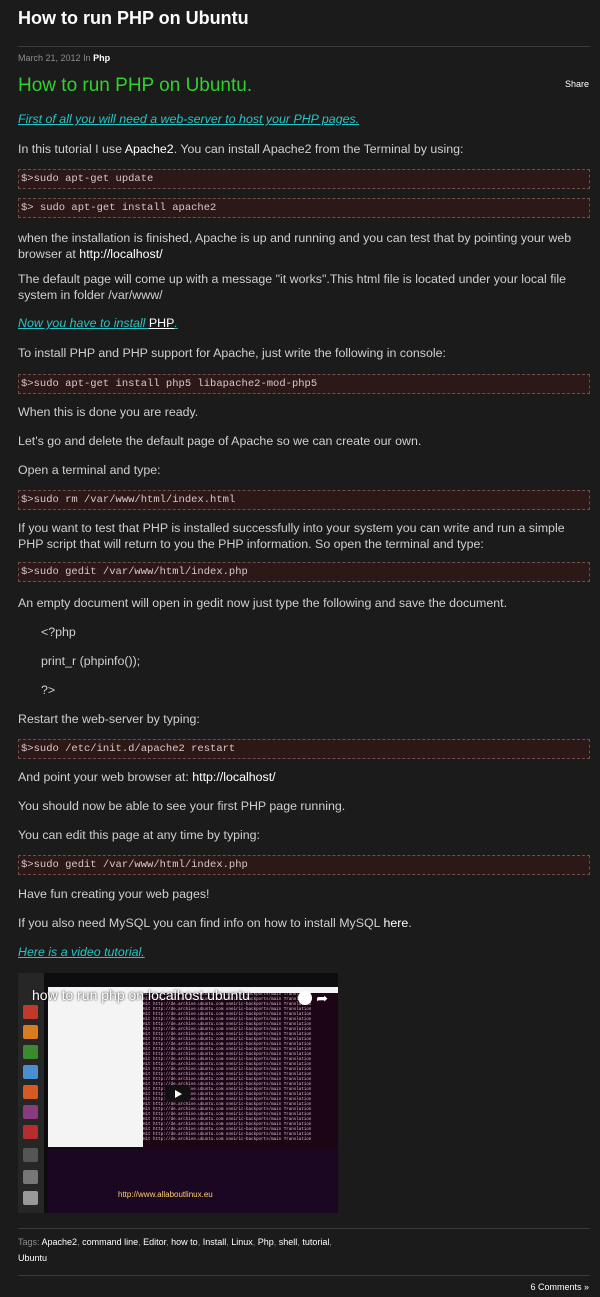 This screenshot has width=600, height=1297. I want to click on tag-link: Linux, so click(242, 1242).